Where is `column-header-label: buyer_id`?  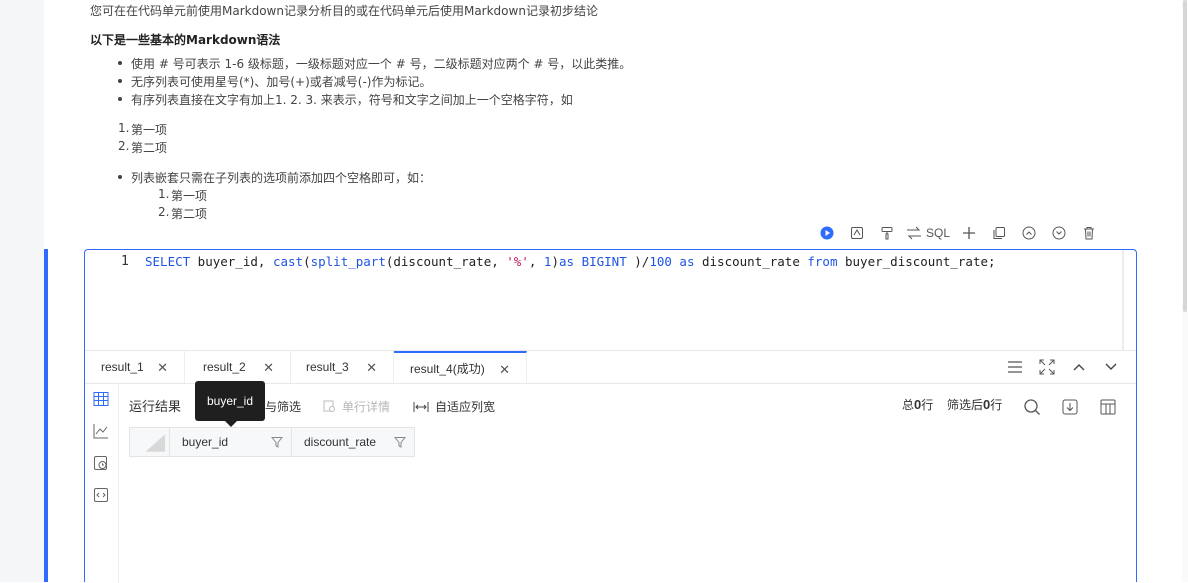 column-header-label: buyer_id is located at coordinates (205, 442).